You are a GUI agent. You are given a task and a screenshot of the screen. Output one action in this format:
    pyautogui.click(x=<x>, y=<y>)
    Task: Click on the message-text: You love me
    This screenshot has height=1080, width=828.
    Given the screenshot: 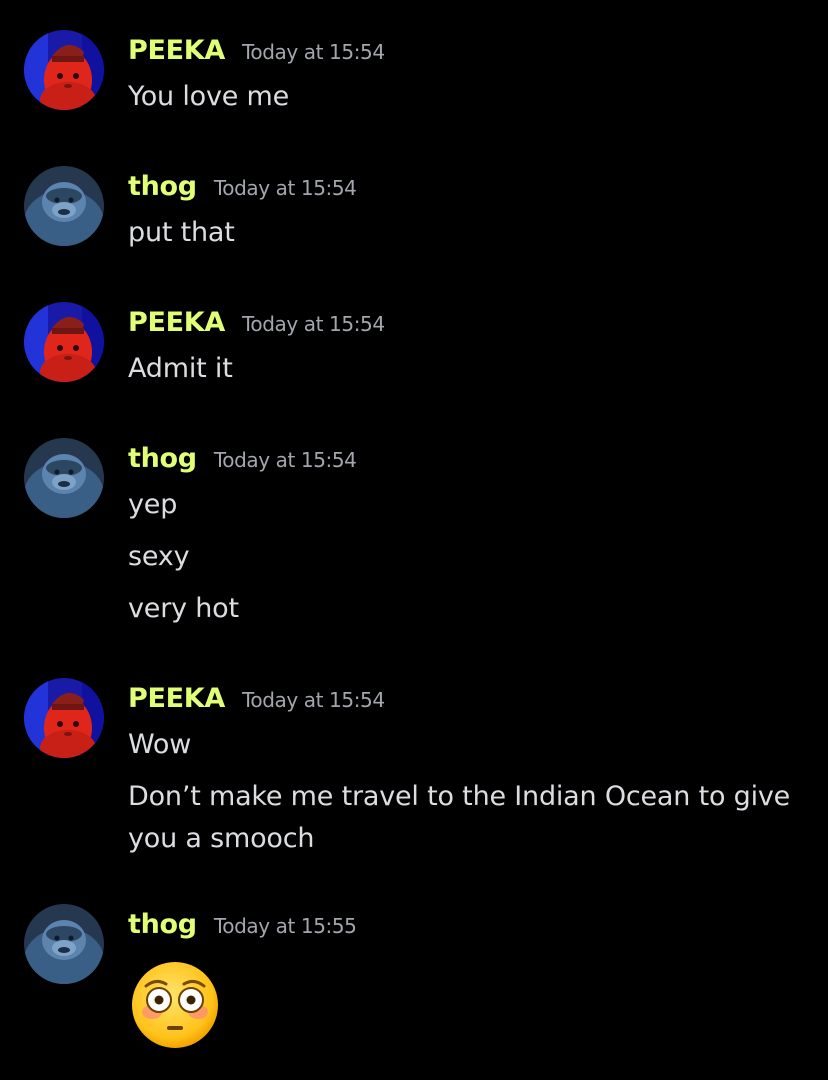 What is the action you would take?
    pyautogui.click(x=209, y=96)
    